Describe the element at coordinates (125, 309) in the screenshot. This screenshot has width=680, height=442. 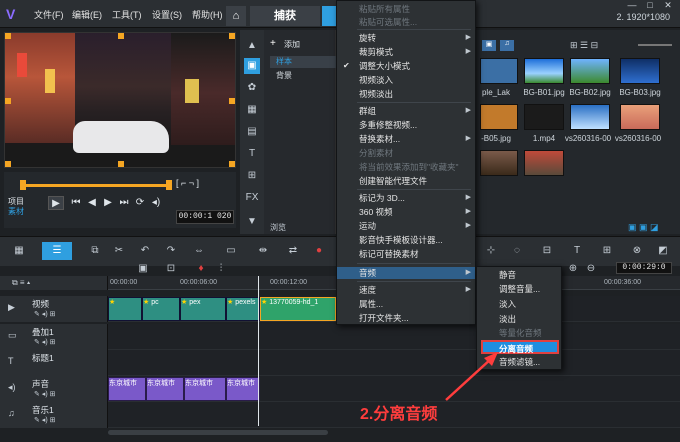
I see `video-clip-0: ★` at that location.